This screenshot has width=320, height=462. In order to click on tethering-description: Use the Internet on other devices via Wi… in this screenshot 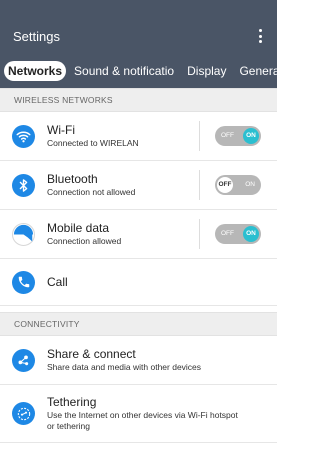, I will do `click(142, 420)`.